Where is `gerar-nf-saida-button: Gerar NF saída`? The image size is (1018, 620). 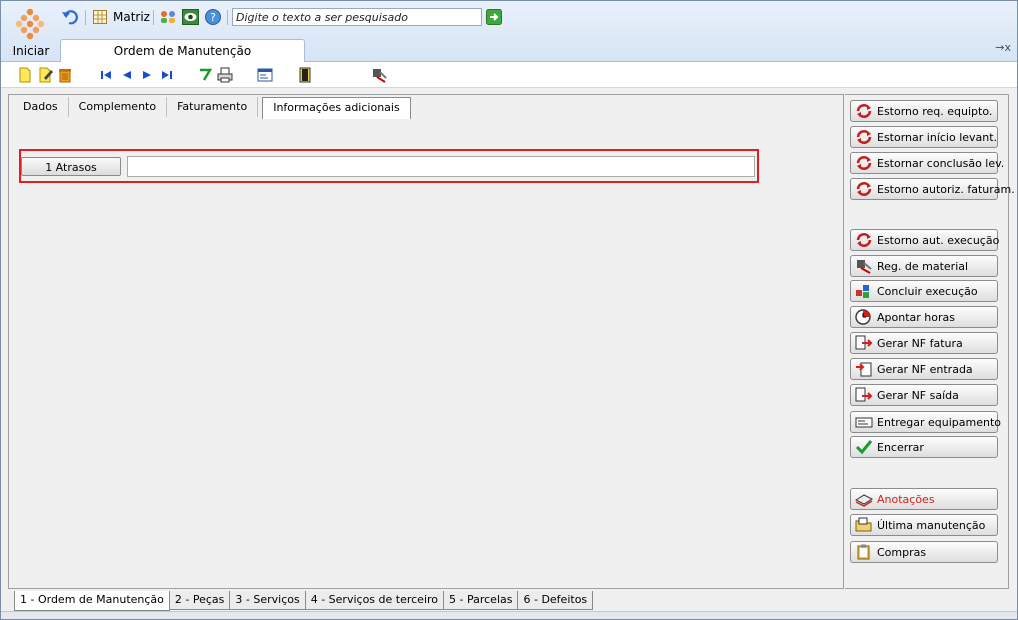
gerar-nf-saida-button: Gerar NF saída is located at coordinates (924, 395).